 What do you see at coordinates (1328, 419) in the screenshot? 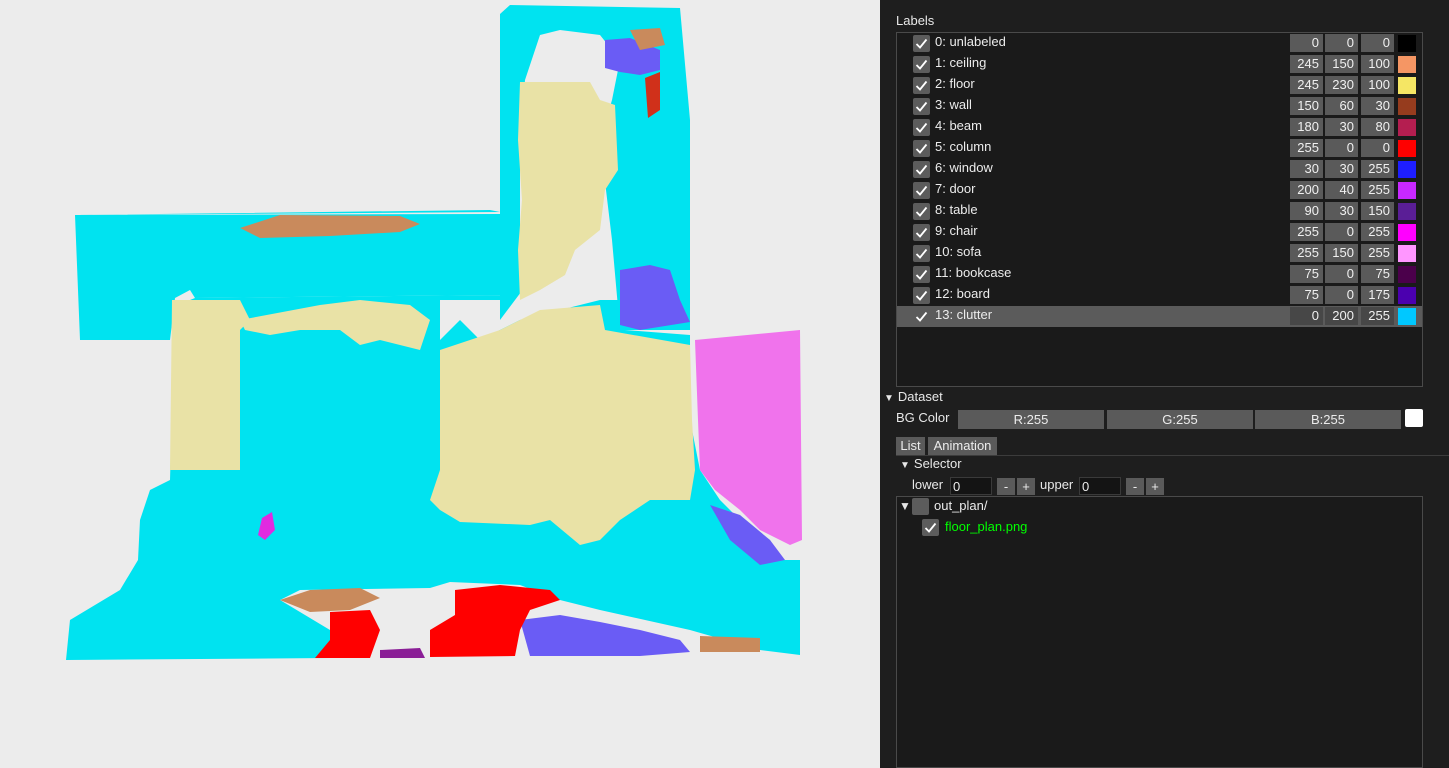
I see `bg-color-b-slider: B:255` at bounding box center [1328, 419].